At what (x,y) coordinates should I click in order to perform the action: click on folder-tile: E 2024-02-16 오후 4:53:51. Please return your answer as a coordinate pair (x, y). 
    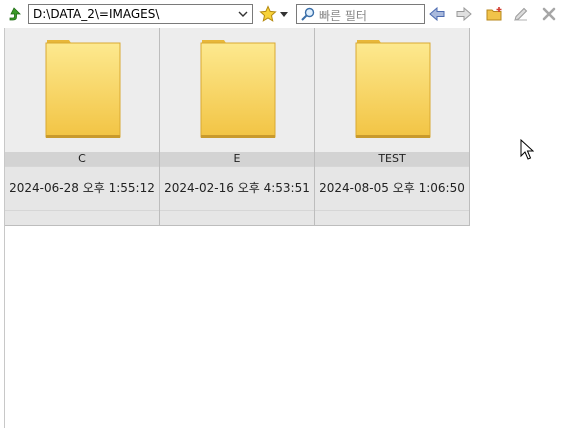
    Looking at the image, I should click on (237, 127).